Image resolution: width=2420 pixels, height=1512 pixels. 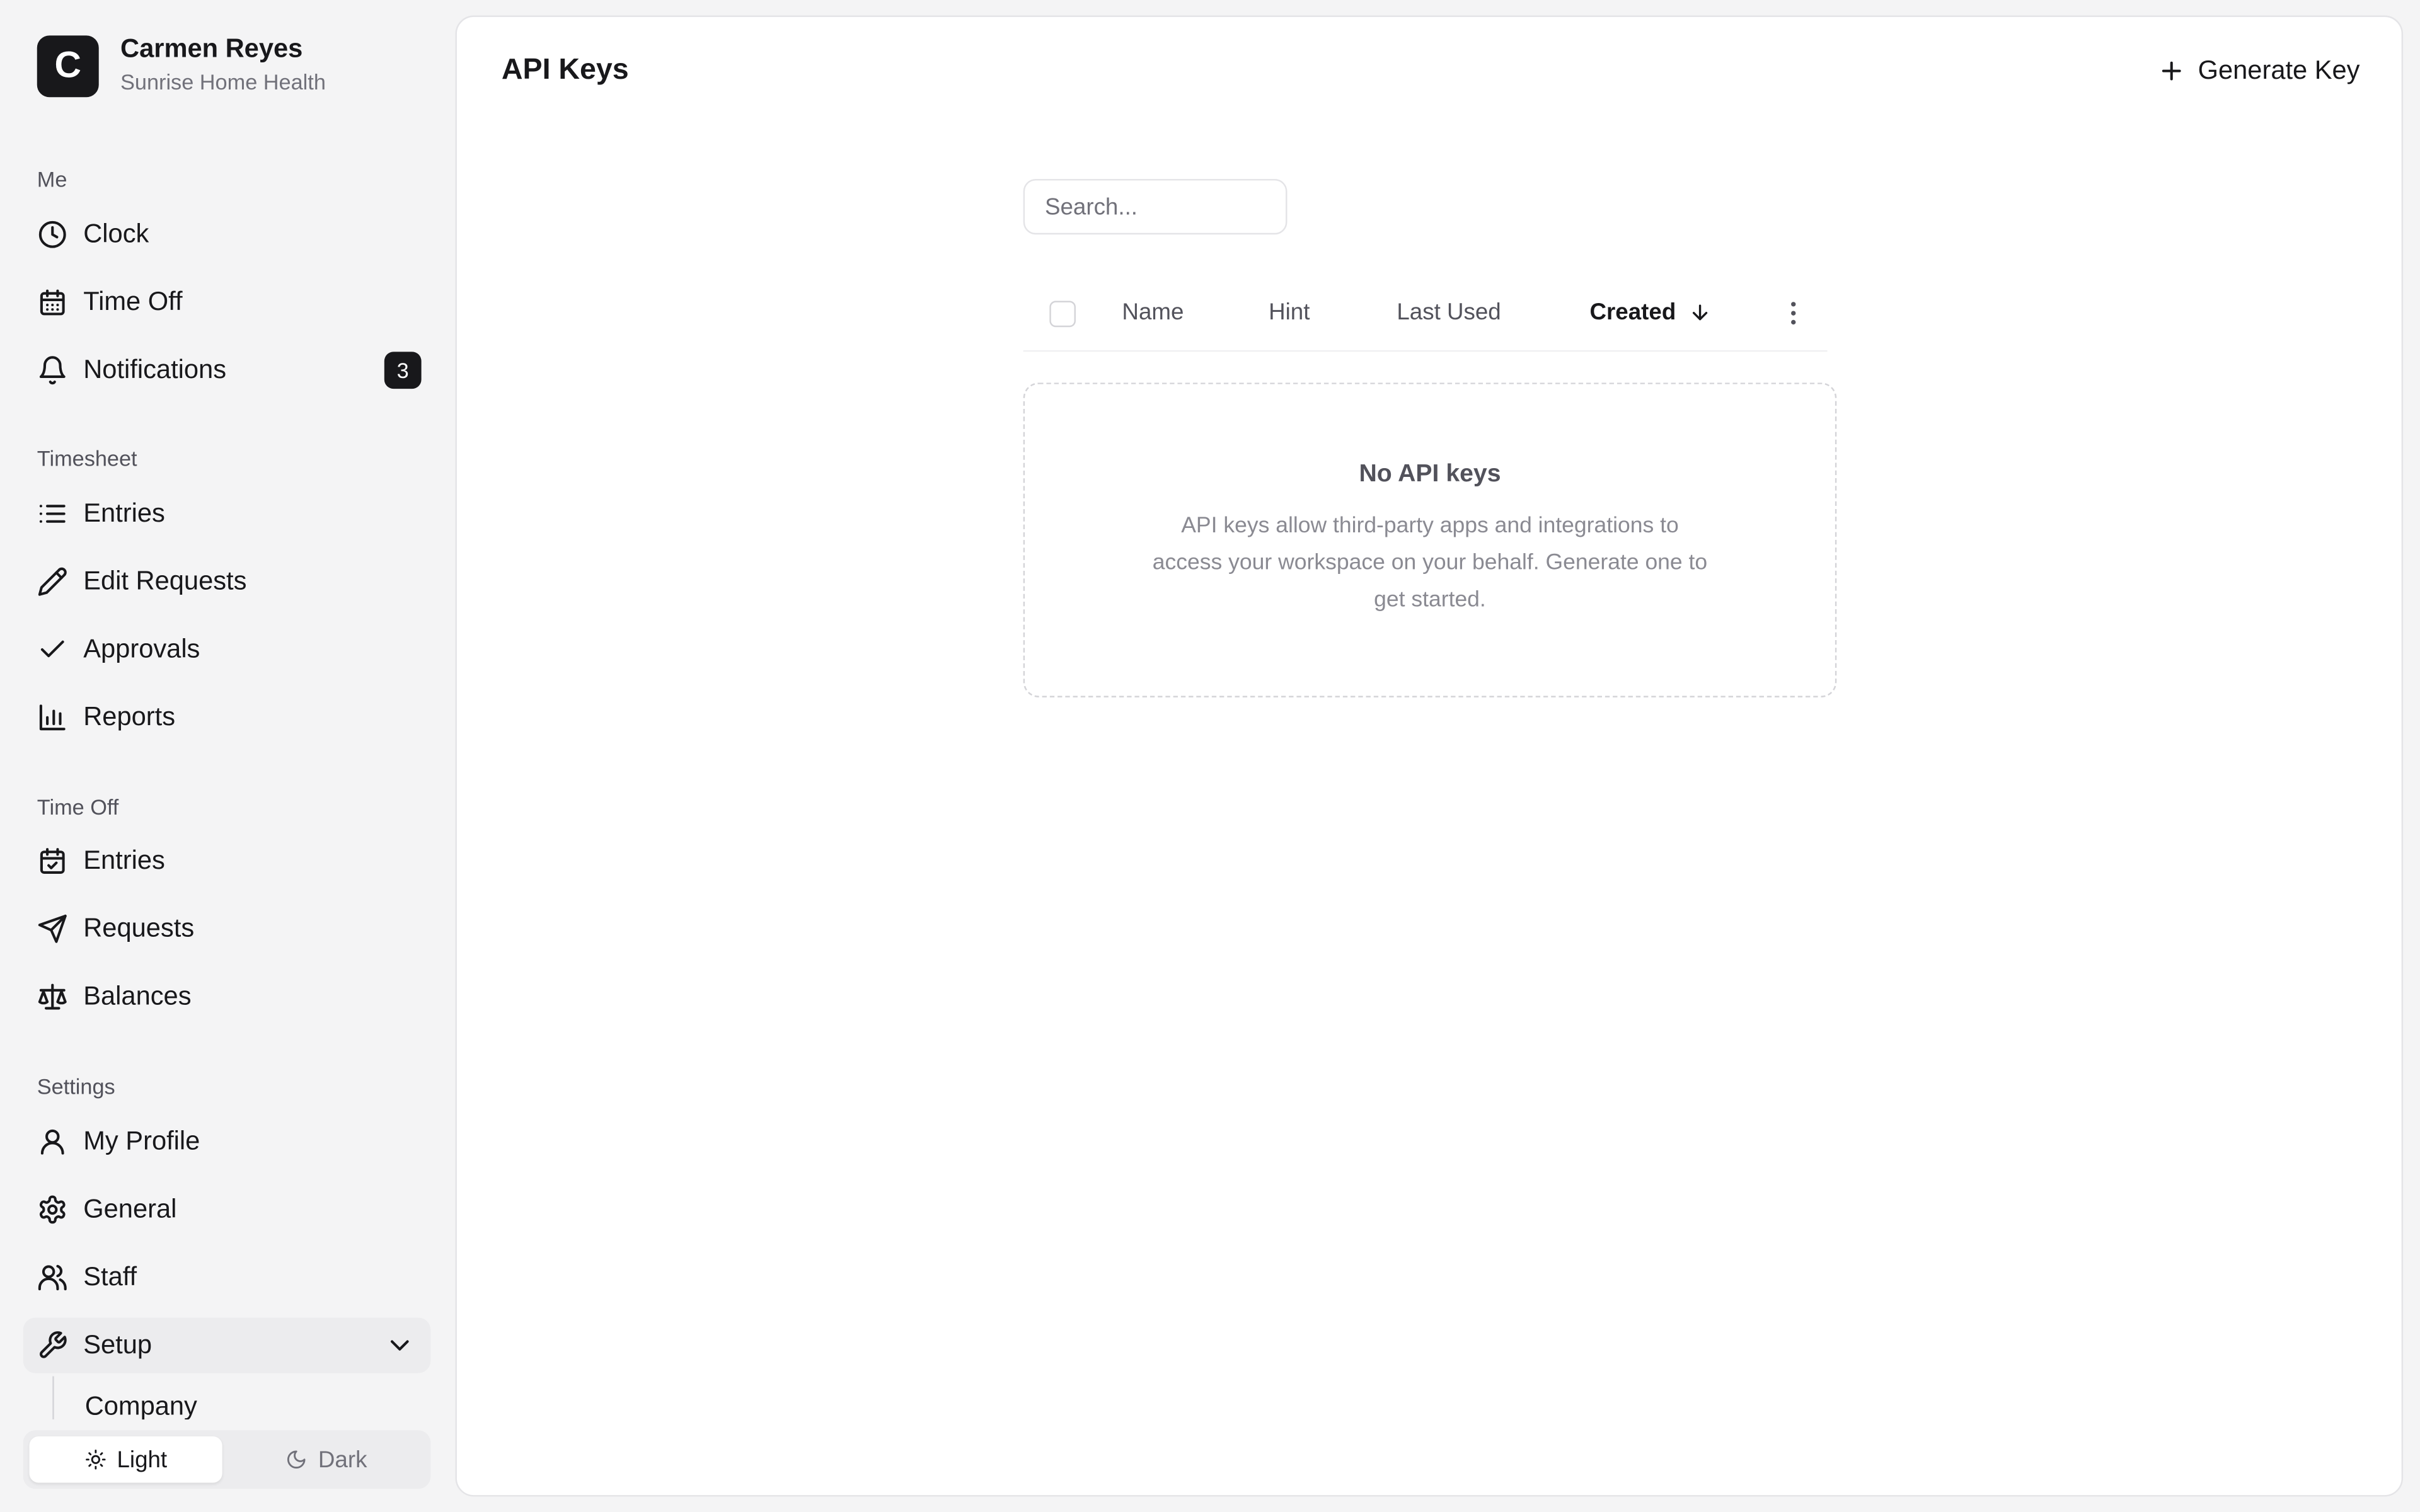 I want to click on sidebar-item-setup: Setup, so click(x=227, y=1345).